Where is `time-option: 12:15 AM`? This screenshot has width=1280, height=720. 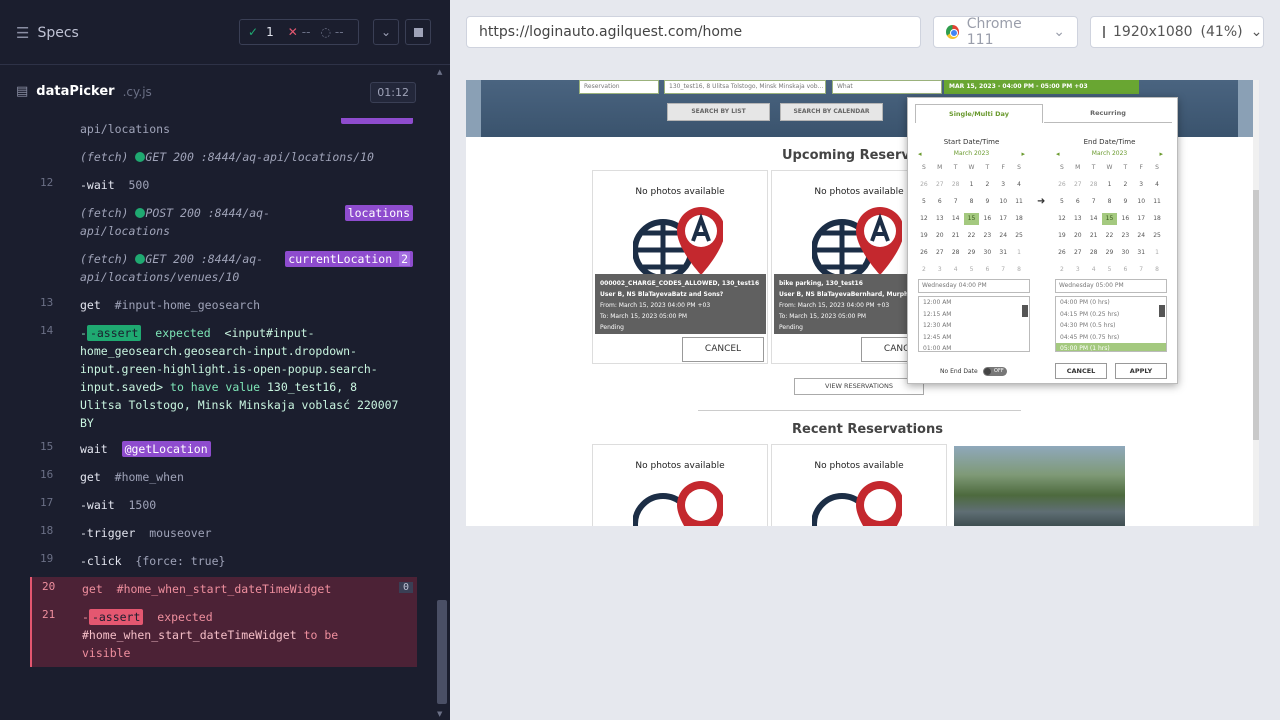 time-option: 12:15 AM is located at coordinates (974, 315).